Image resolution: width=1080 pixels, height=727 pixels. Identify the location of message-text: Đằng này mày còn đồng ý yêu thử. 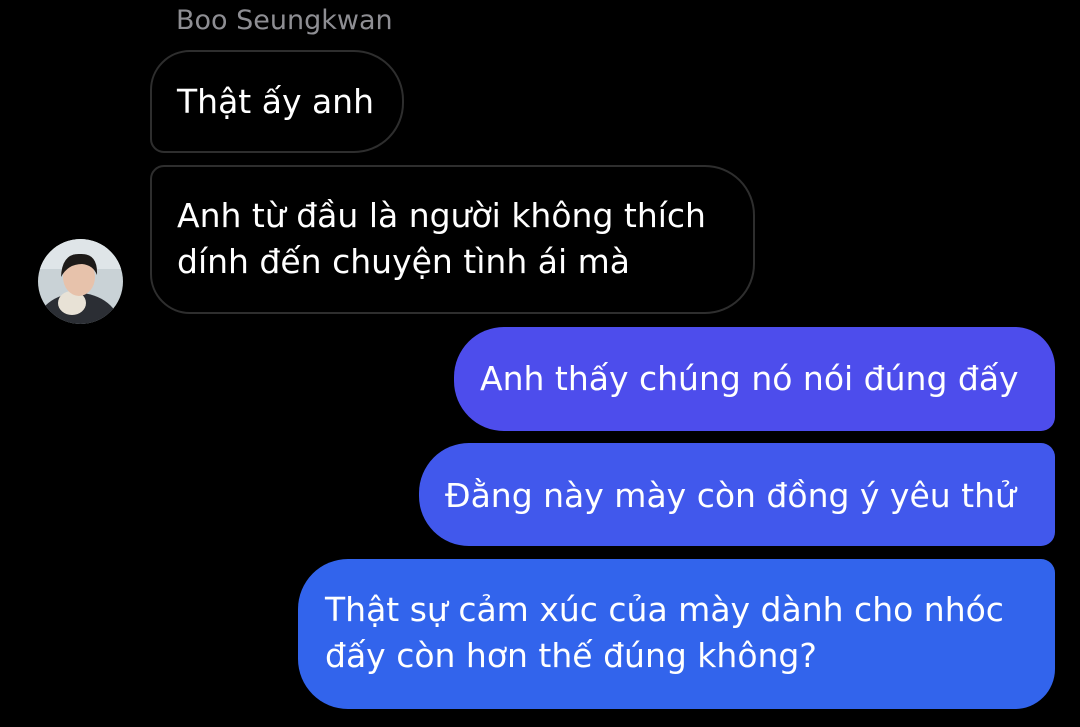
(730, 495).